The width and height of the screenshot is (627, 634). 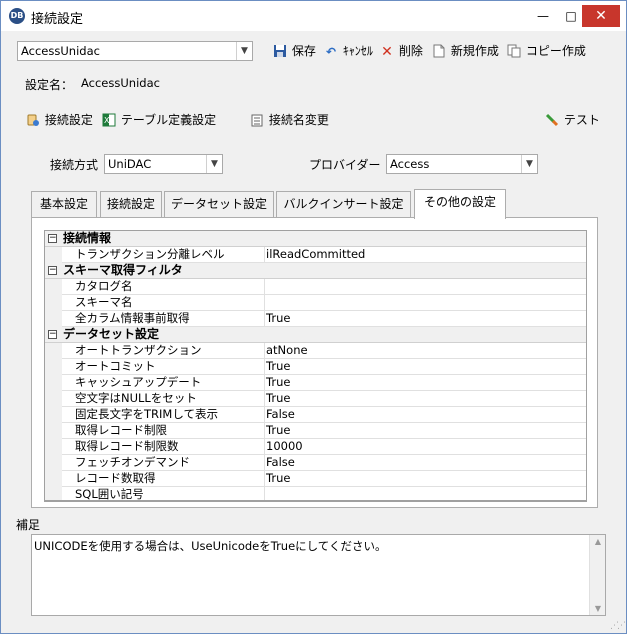 What do you see at coordinates (315, 383) in the screenshot?
I see `property-row: キャッシュアップデート True` at bounding box center [315, 383].